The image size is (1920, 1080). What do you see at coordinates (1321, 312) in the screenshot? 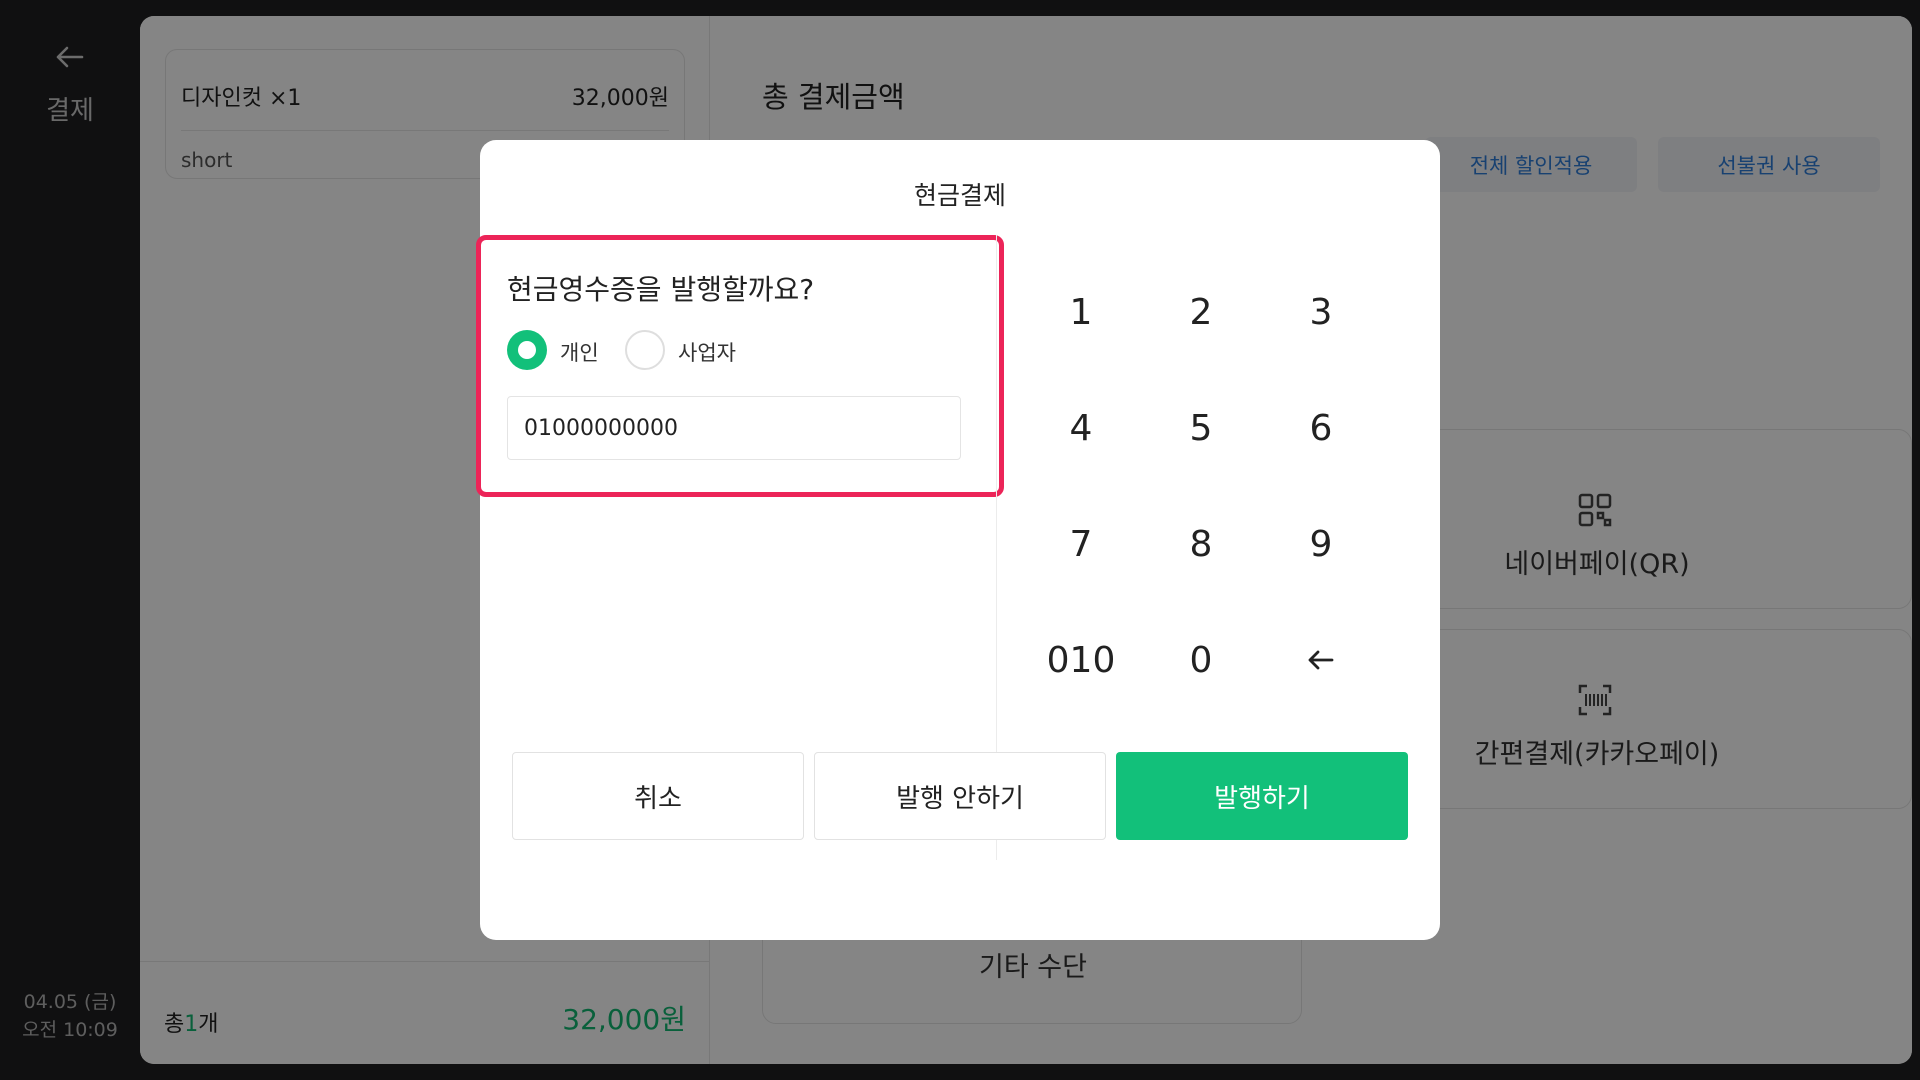
I see `key-3: 3` at bounding box center [1321, 312].